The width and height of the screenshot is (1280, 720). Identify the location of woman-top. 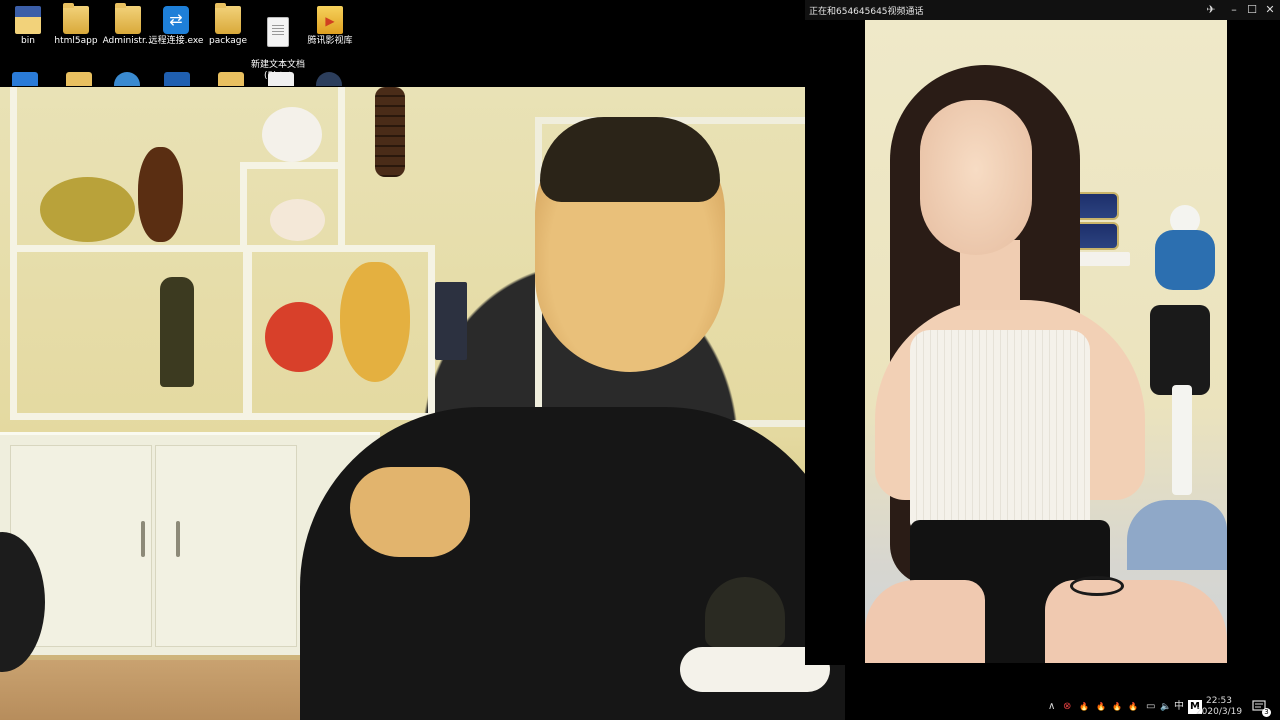
(1000, 430).